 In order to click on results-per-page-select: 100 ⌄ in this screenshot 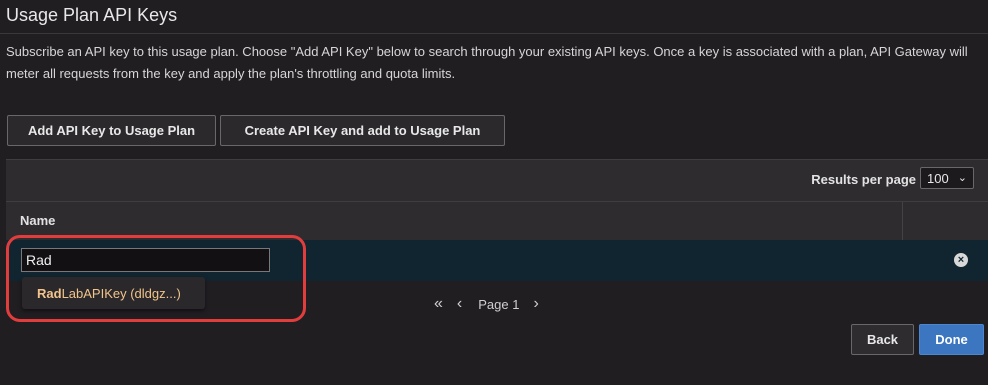, I will do `click(947, 178)`.